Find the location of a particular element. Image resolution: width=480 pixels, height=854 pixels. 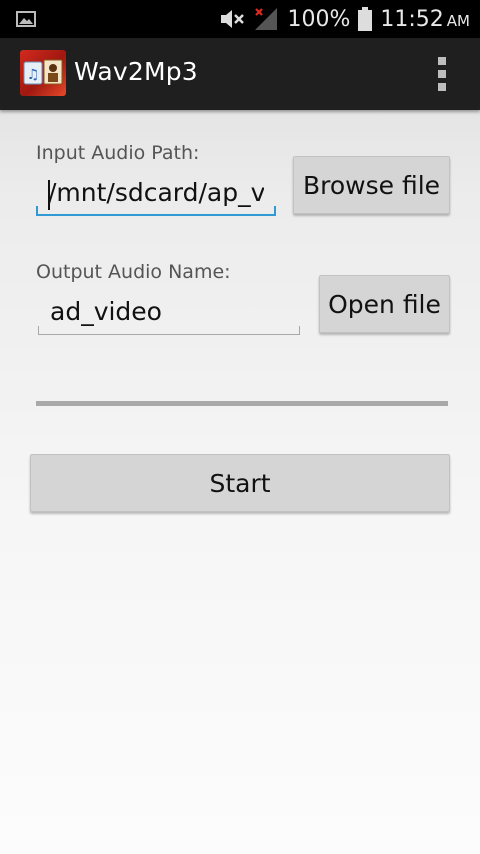

app-title: Wav2Mp3 is located at coordinates (136, 71).